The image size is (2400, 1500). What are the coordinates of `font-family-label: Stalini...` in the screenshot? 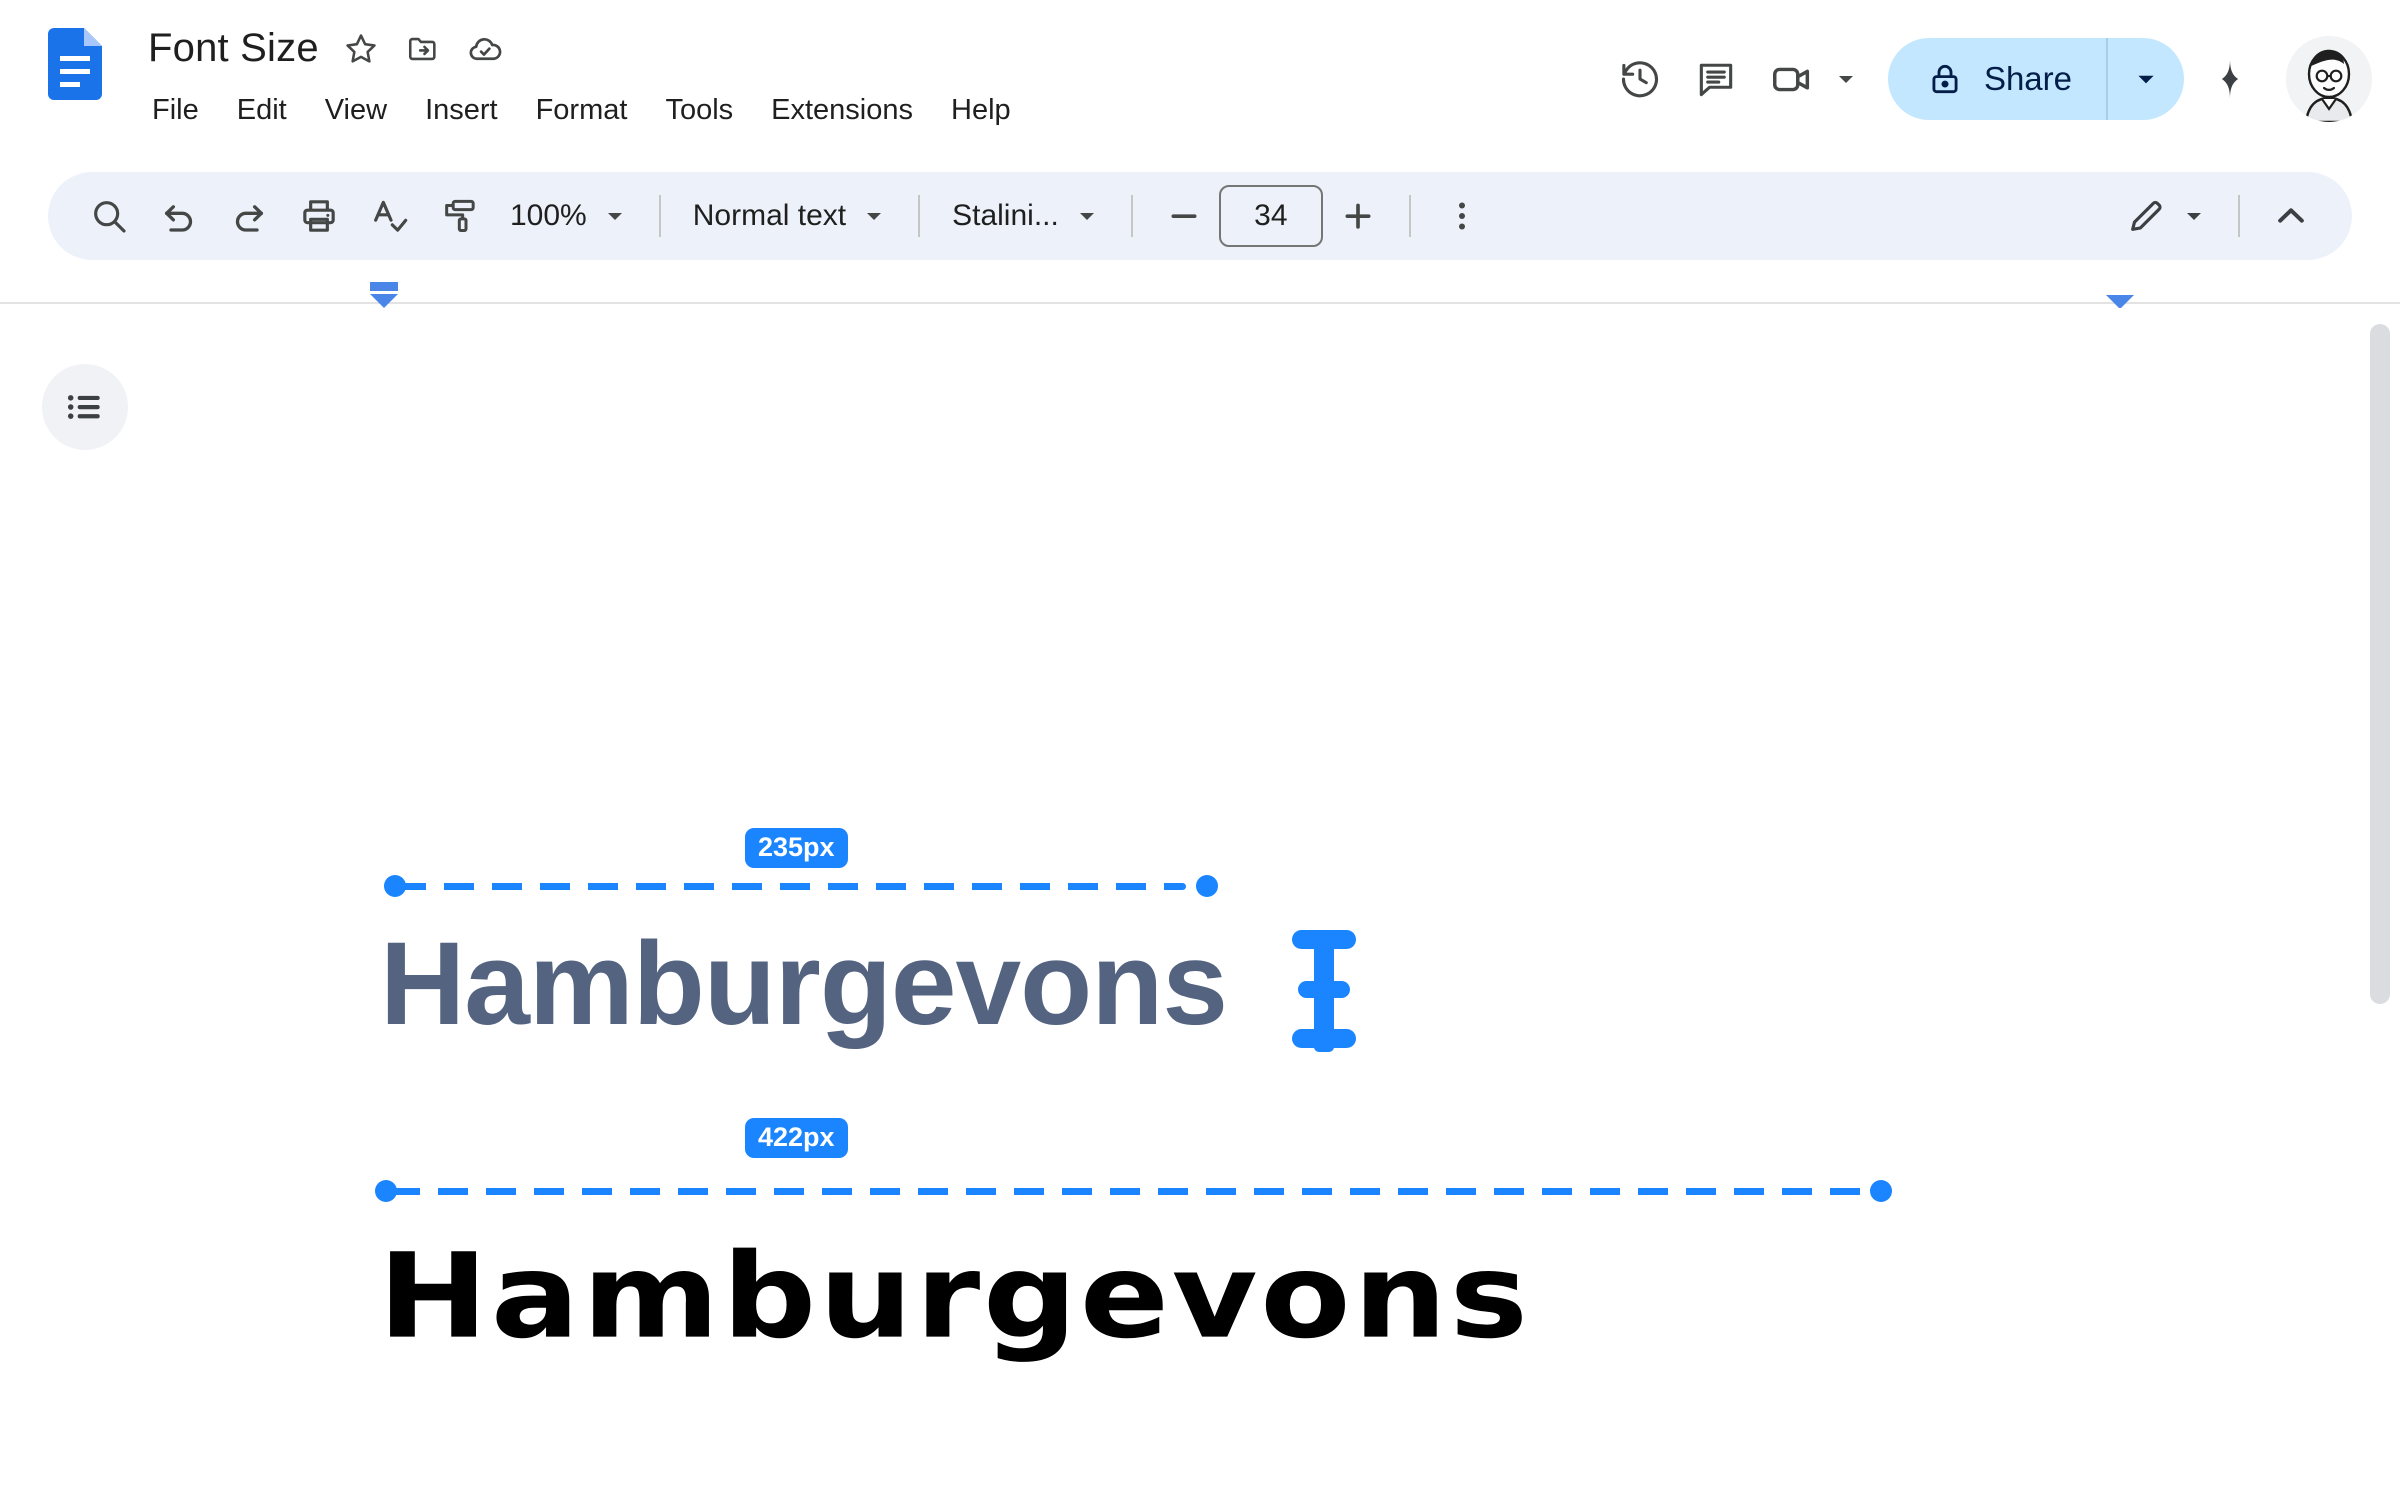 It's located at (1005, 215).